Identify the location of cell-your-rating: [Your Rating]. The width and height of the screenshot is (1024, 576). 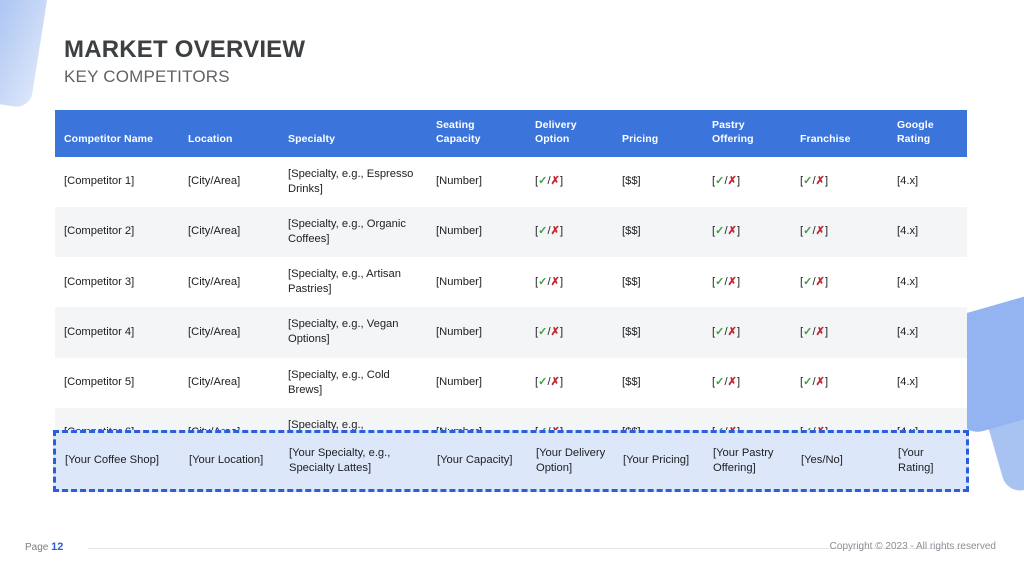
(916, 460).